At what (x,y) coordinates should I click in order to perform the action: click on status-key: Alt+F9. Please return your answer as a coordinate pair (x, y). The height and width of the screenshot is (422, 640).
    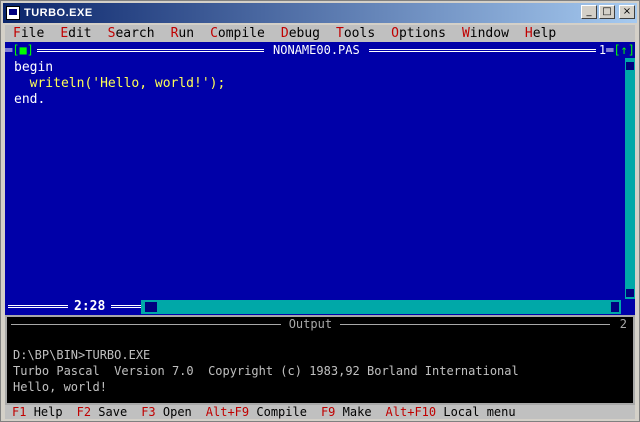
    Looking at the image, I should click on (227, 412).